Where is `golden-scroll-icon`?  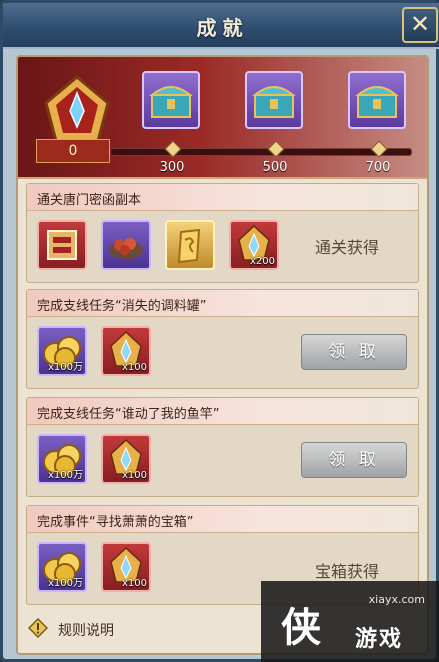
golden-scroll-icon is located at coordinates (189, 246).